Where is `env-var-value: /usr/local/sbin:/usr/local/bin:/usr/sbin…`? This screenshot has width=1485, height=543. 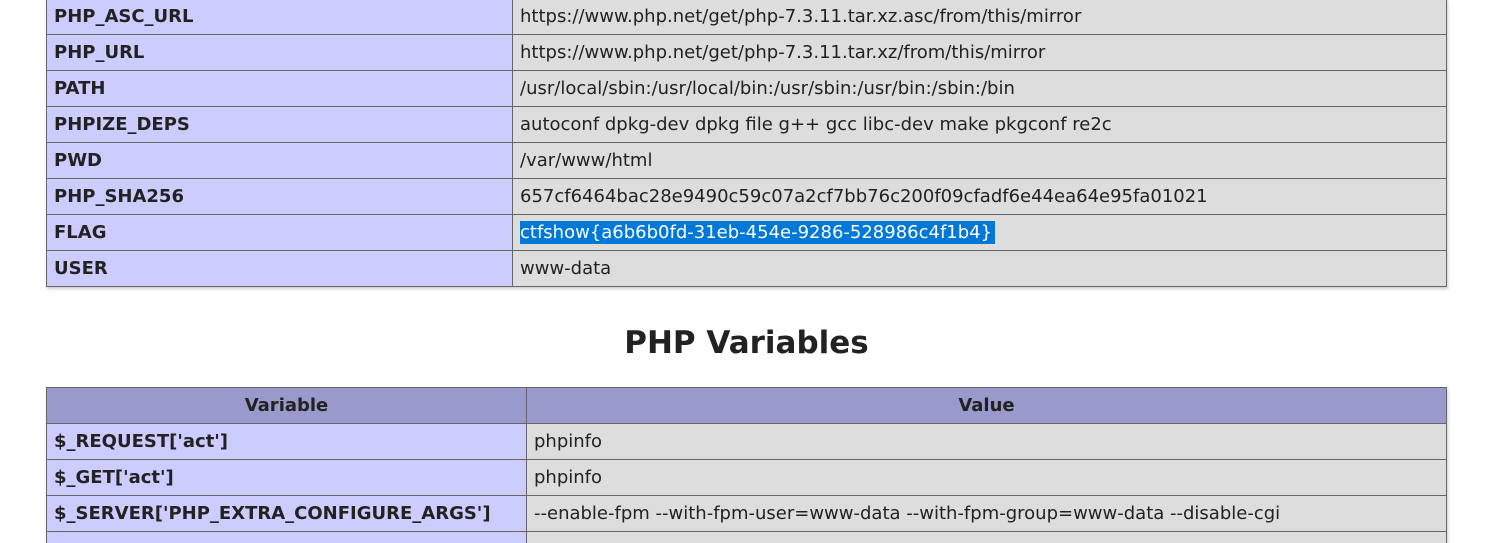 env-var-value: /usr/local/sbin:/usr/local/bin:/usr/sbin… is located at coordinates (979, 88).